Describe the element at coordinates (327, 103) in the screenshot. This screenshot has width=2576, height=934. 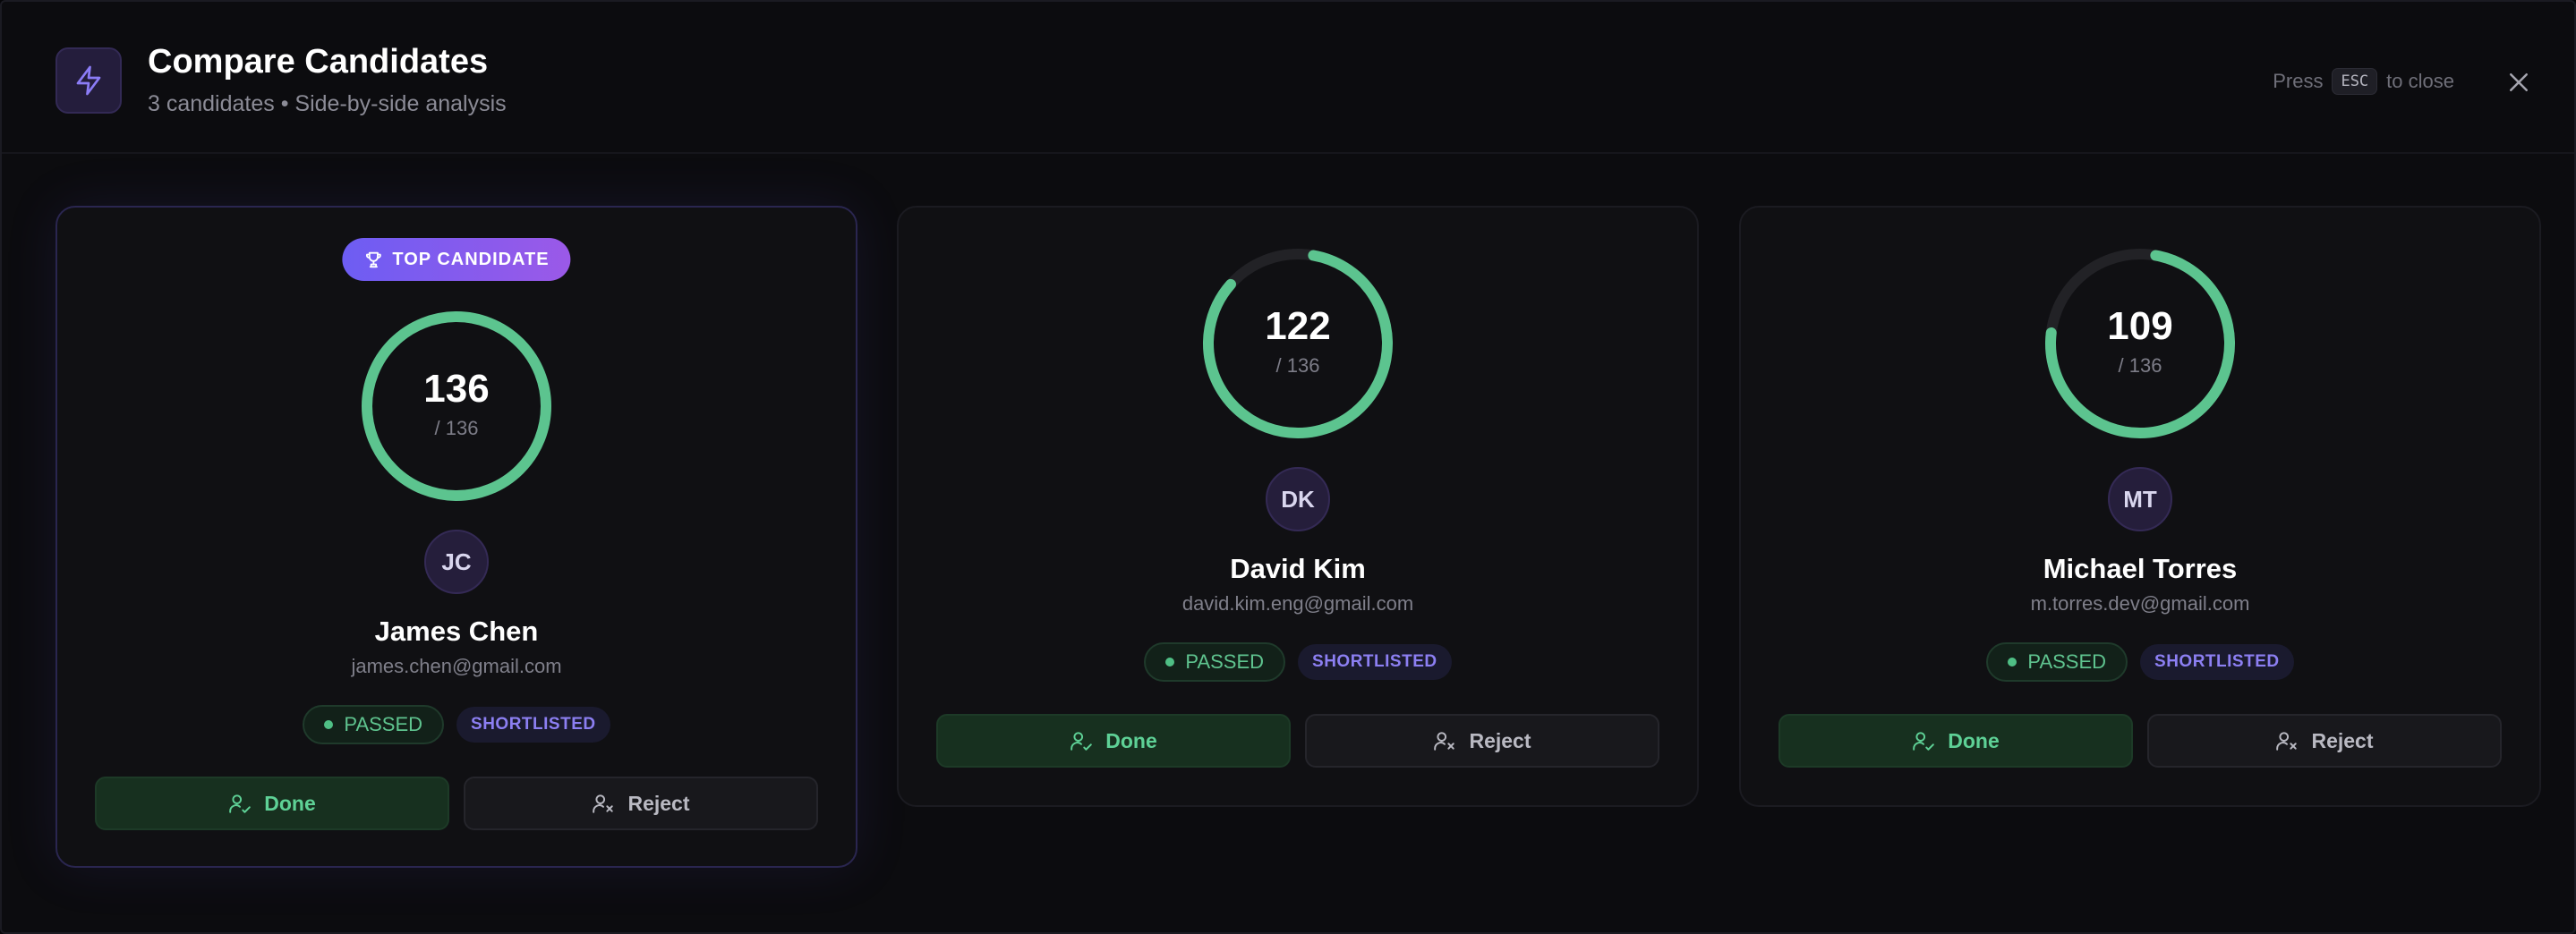
I see `page-subtitle: 3 candidates • Side-by-side analysis` at that location.